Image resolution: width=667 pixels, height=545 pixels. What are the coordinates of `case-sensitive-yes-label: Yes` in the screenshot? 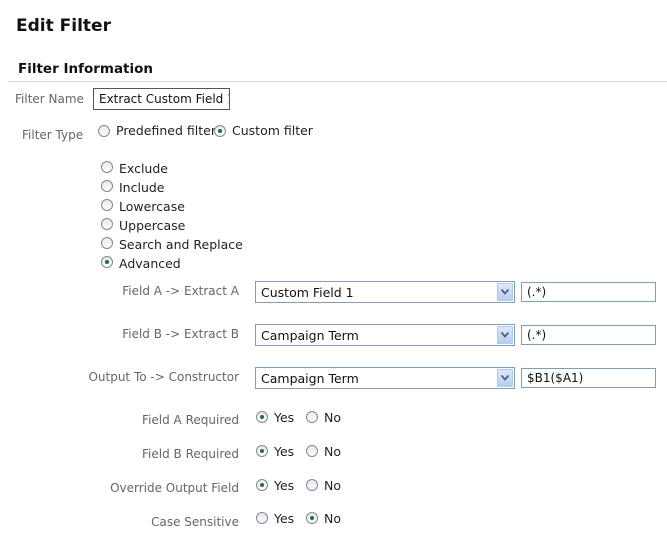 It's located at (284, 518).